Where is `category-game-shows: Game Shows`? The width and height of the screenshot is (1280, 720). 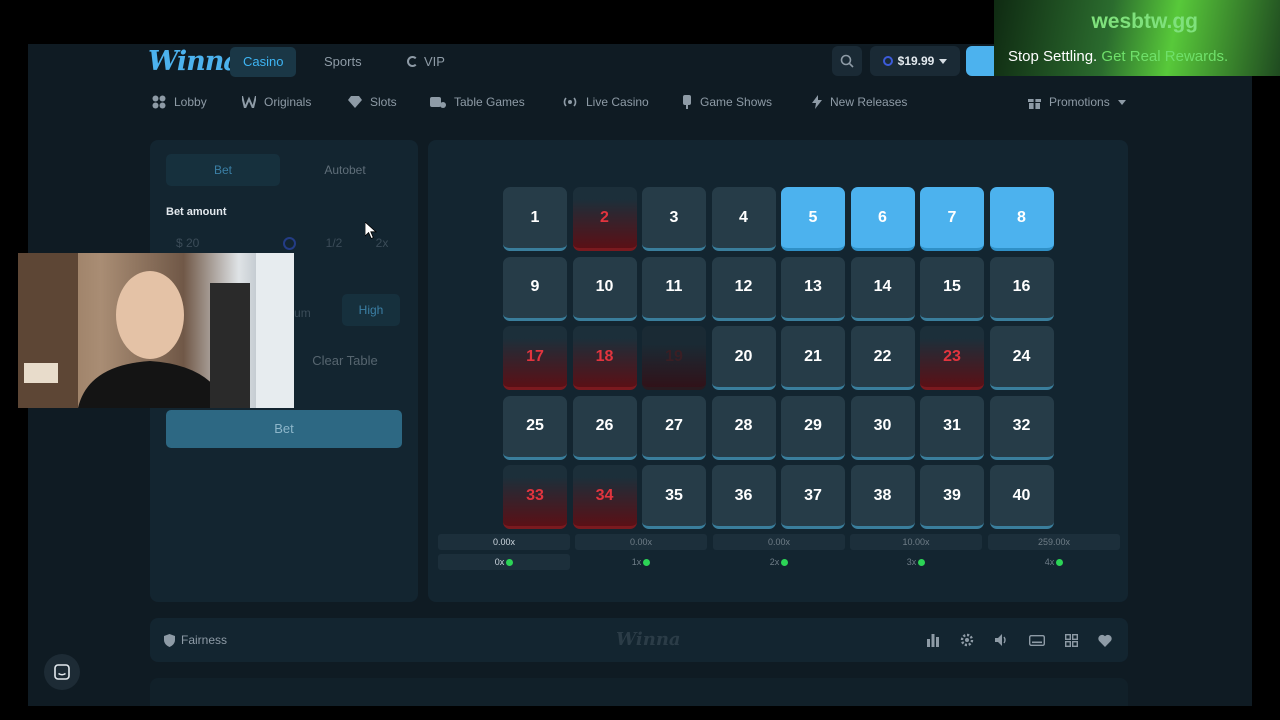 category-game-shows: Game Shows is located at coordinates (727, 102).